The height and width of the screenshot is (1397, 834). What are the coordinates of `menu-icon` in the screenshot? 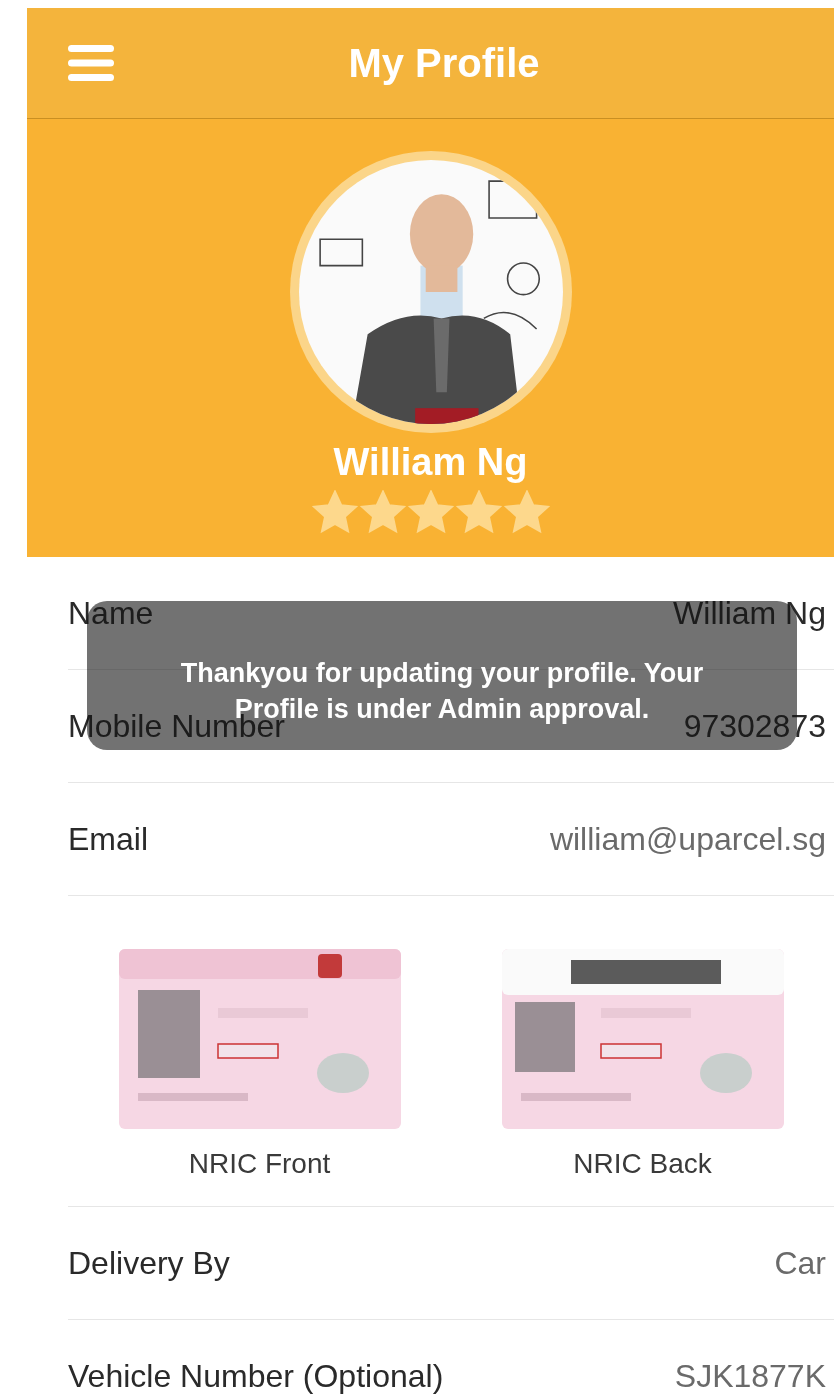 It's located at (91, 63).